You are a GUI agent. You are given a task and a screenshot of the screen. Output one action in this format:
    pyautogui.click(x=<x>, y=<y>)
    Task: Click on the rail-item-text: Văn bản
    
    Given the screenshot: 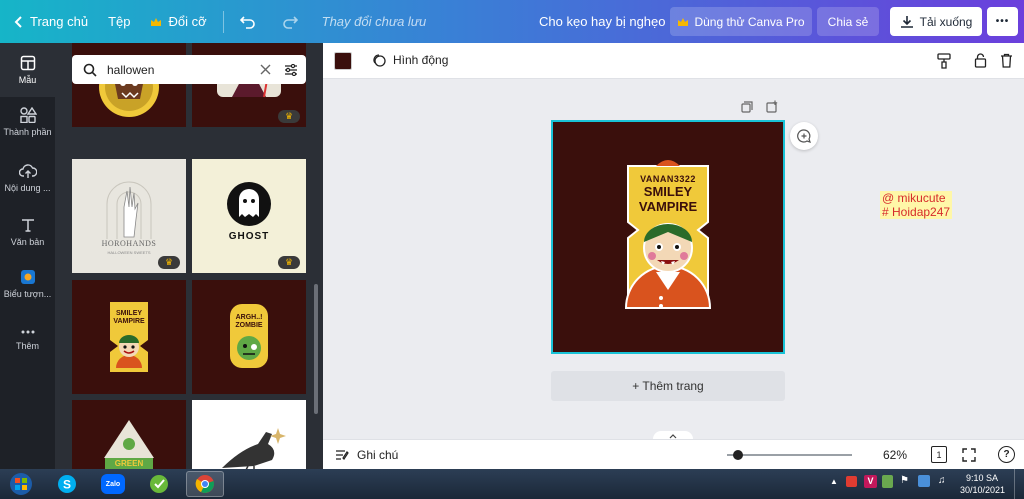 What is the action you would take?
    pyautogui.click(x=27, y=232)
    